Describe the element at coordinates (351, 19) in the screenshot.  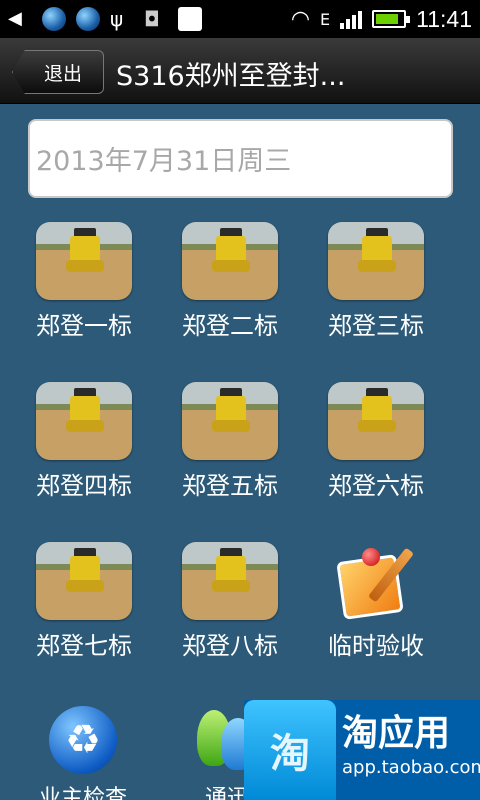
I see `signal-icon` at that location.